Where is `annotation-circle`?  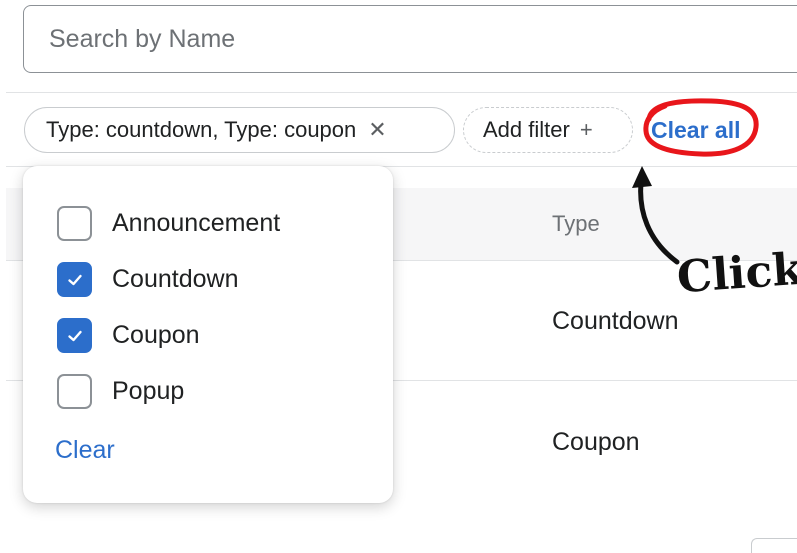 annotation-circle is located at coordinates (701, 127).